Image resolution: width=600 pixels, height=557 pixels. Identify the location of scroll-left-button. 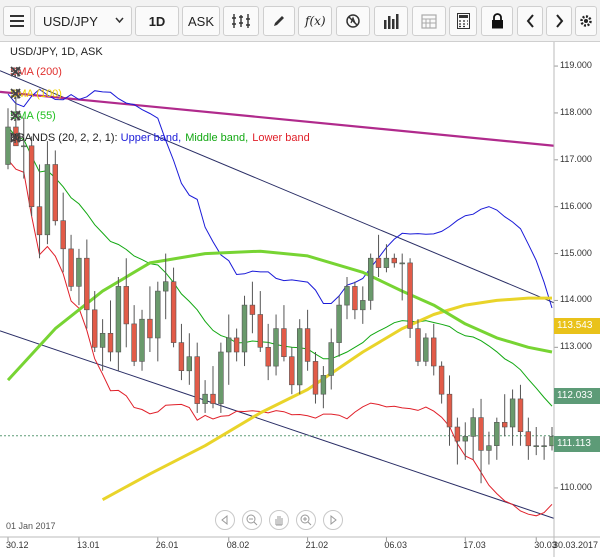
(530, 21).